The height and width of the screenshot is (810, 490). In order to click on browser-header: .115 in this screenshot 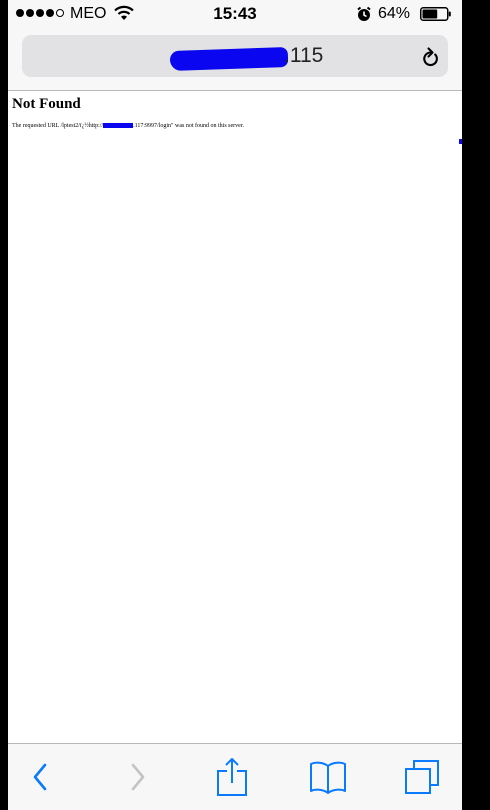, I will do `click(235, 59)`.